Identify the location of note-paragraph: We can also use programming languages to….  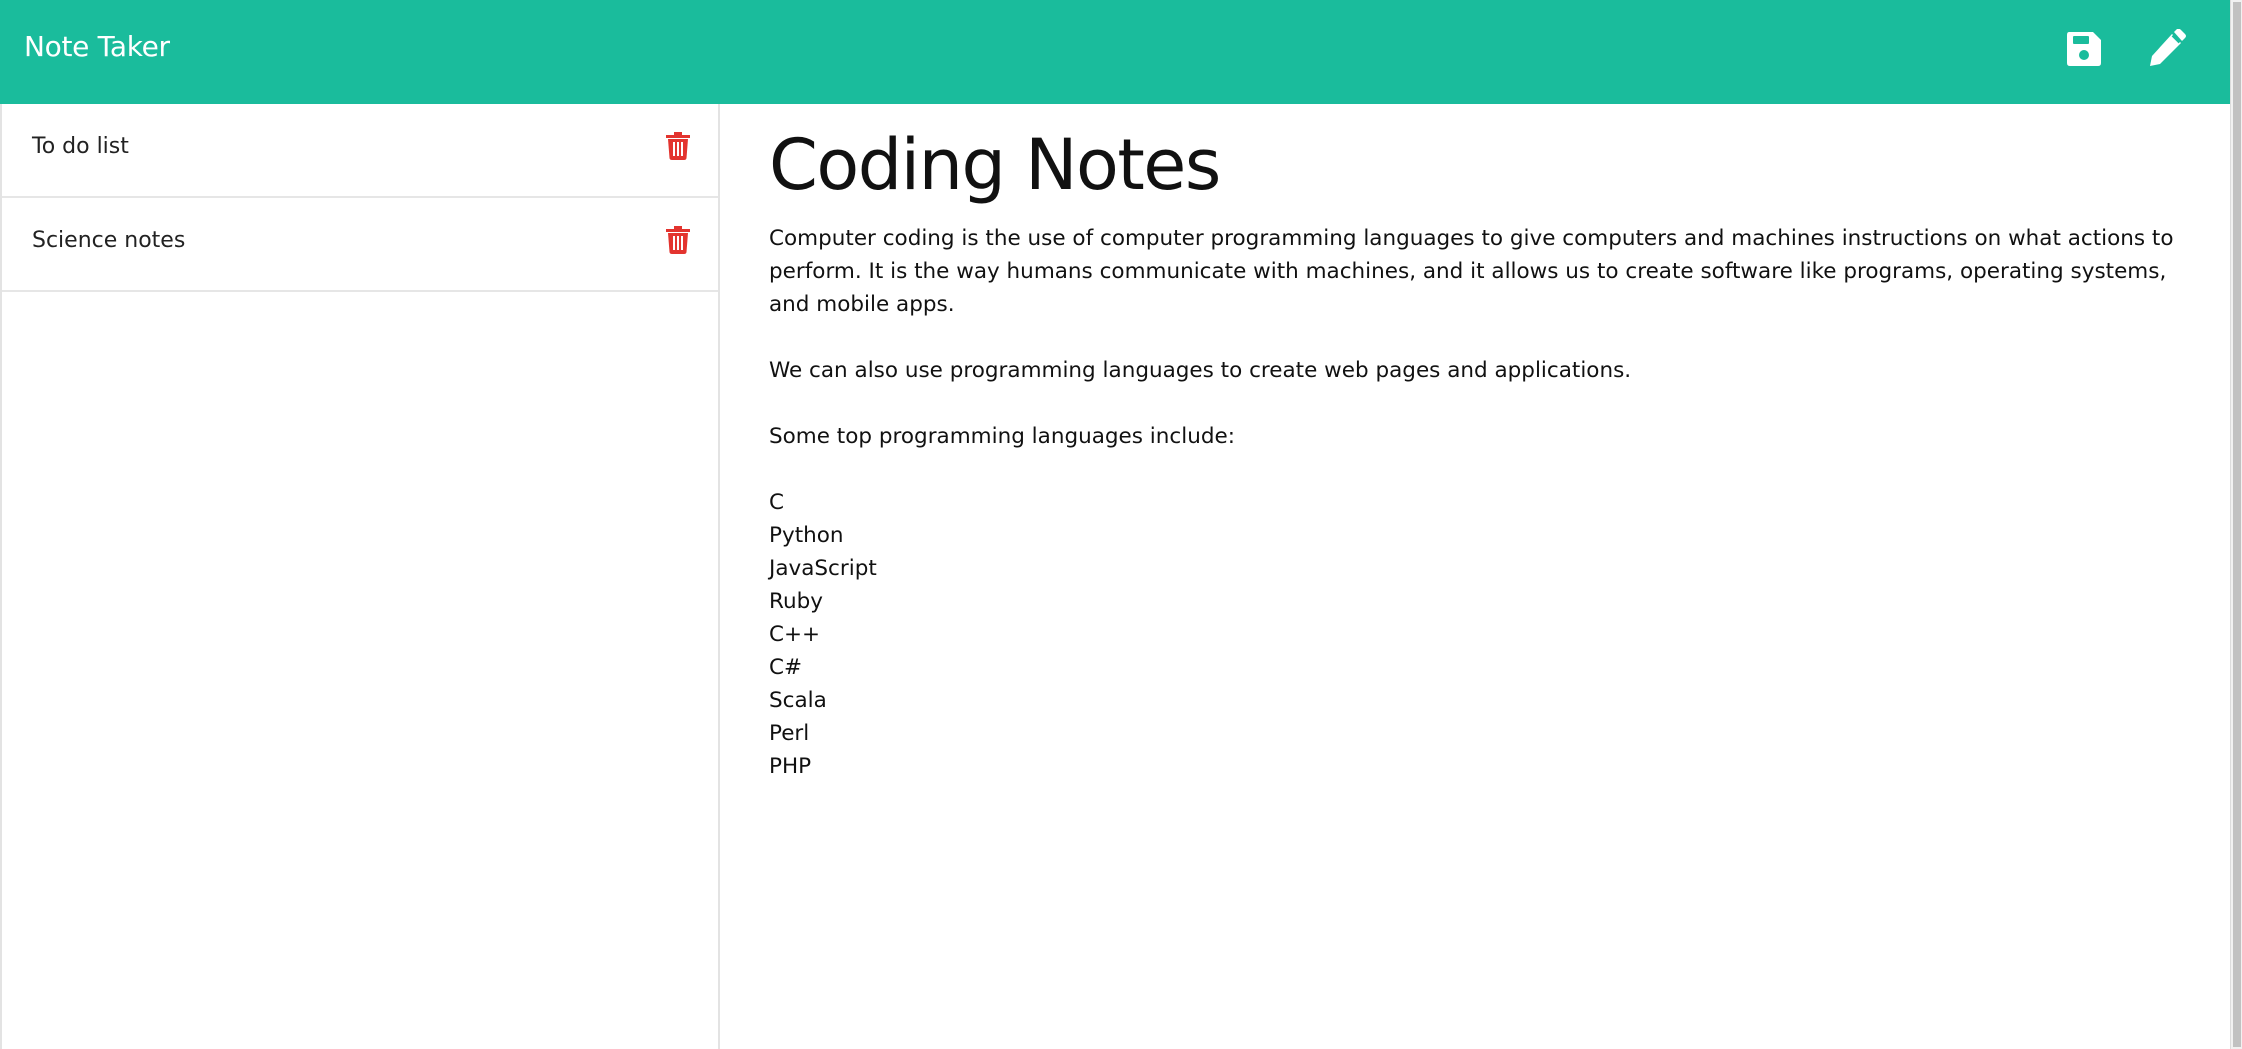
(1200, 370).